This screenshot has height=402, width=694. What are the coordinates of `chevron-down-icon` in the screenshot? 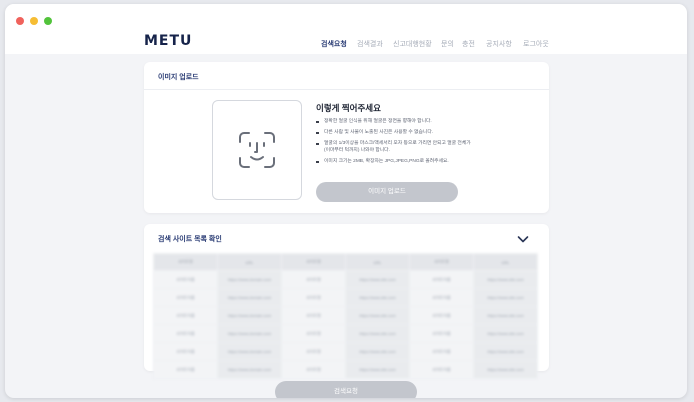 It's located at (523, 239).